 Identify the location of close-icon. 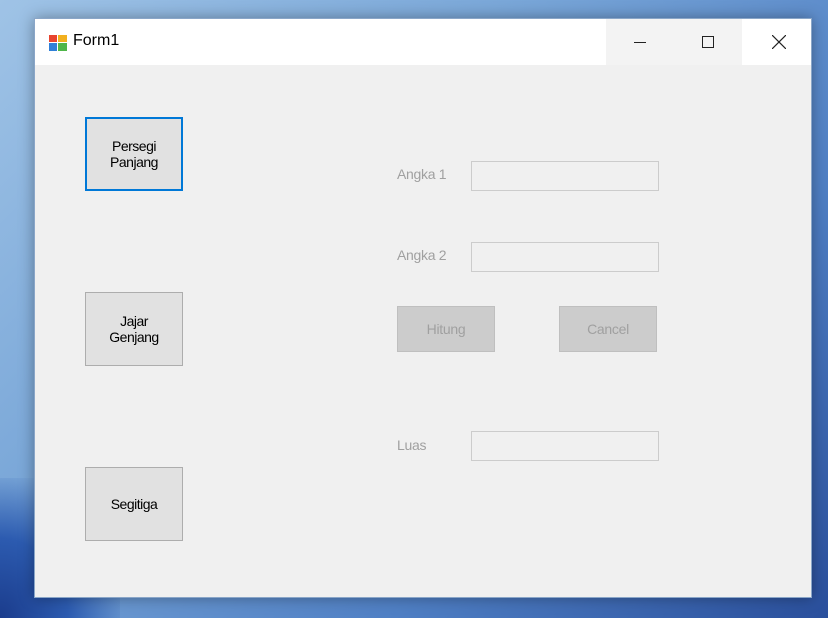
(779, 42).